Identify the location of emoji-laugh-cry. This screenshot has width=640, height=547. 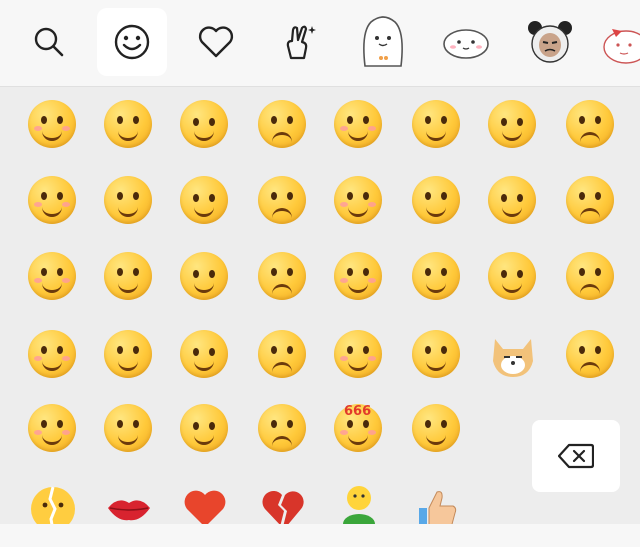
(359, 201).